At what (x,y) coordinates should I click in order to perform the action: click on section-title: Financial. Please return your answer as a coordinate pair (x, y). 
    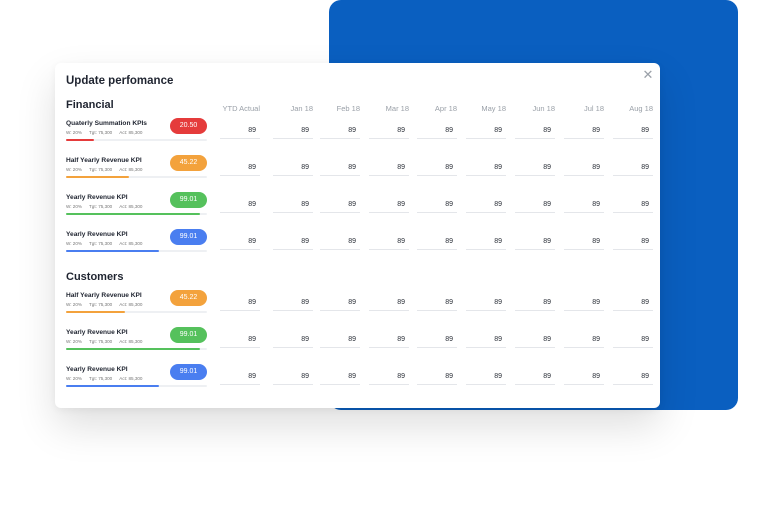
    Looking at the image, I should click on (90, 105).